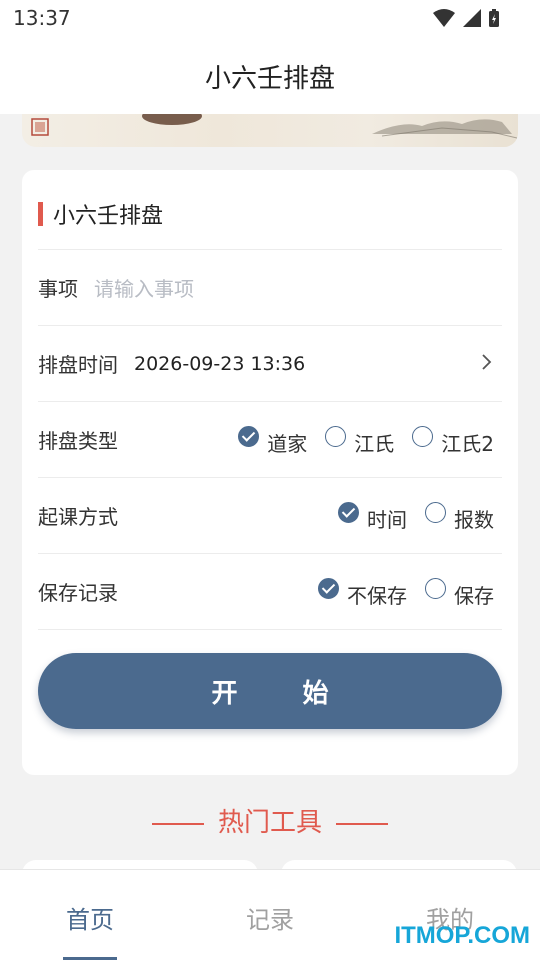 This screenshot has width=540, height=960. What do you see at coordinates (90, 917) in the screenshot?
I see `tab-home: 首页` at bounding box center [90, 917].